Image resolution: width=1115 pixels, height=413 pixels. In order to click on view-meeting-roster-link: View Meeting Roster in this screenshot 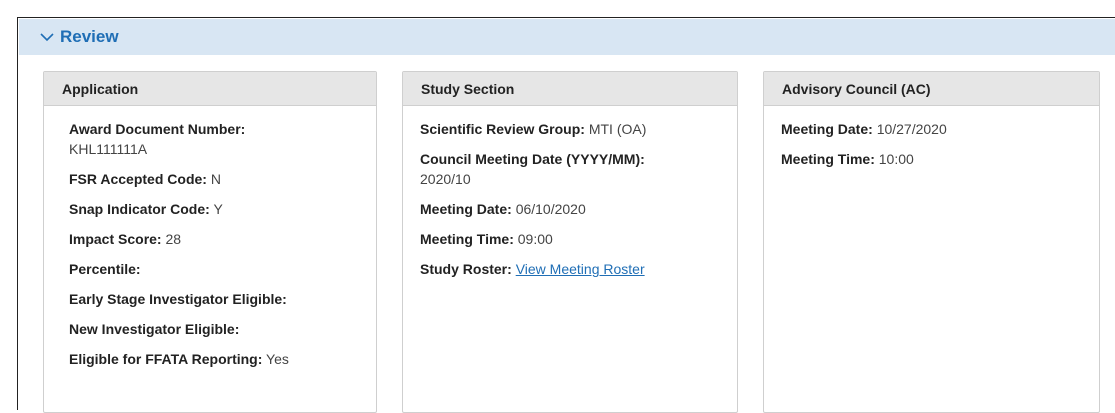, I will do `click(580, 269)`.